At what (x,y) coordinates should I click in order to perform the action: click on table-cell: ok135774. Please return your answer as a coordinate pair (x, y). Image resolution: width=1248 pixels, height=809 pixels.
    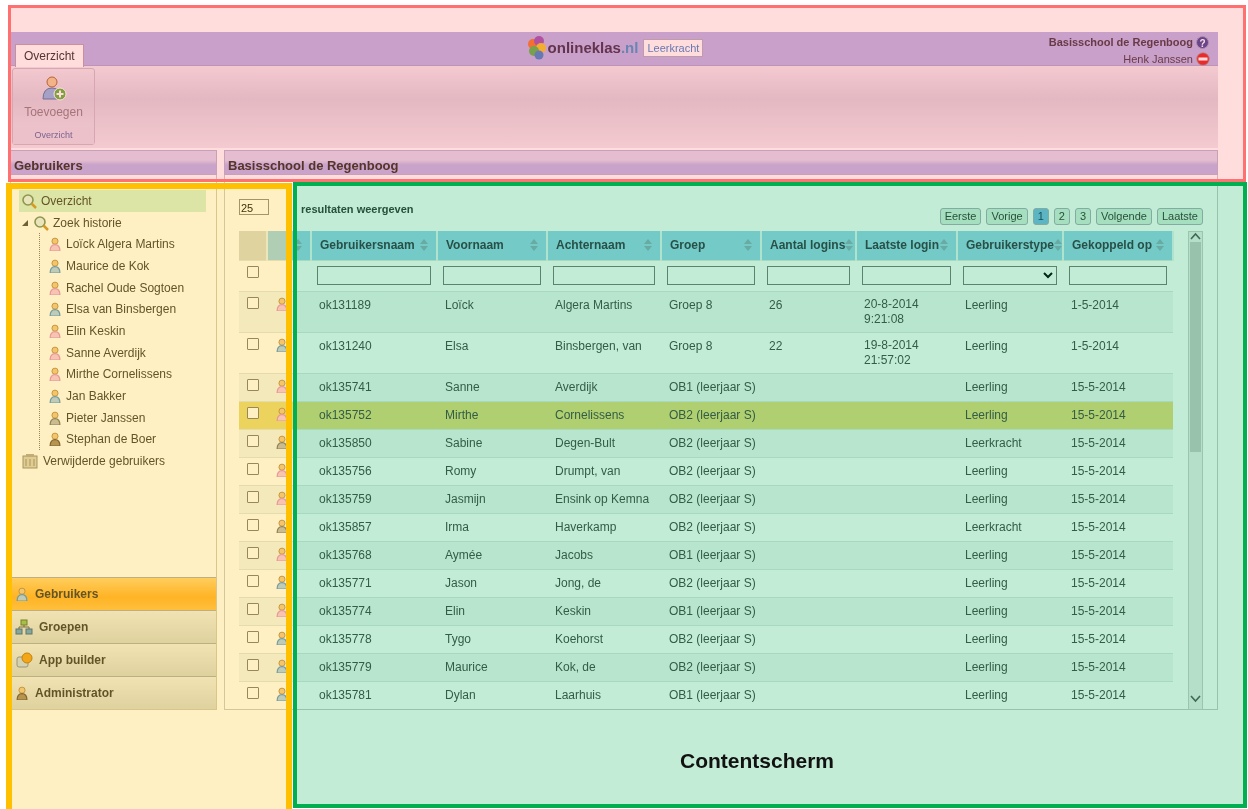
    Looking at the image, I should click on (345, 610).